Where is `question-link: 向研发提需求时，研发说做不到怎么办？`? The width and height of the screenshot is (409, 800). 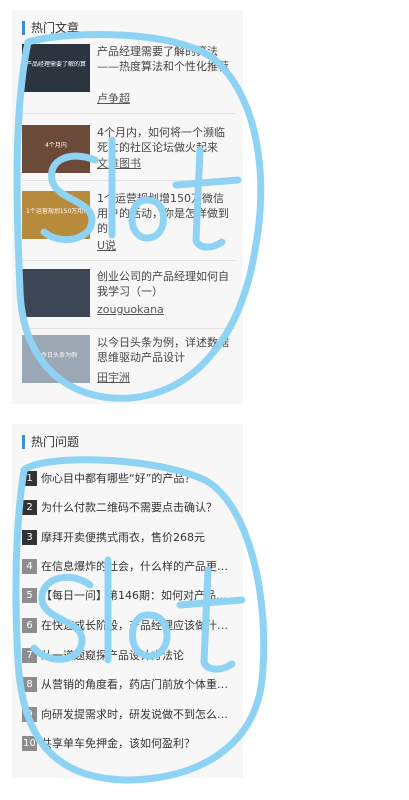
question-link: 向研发提需求时，研发说做不到怎么办？ is located at coordinates (137, 714).